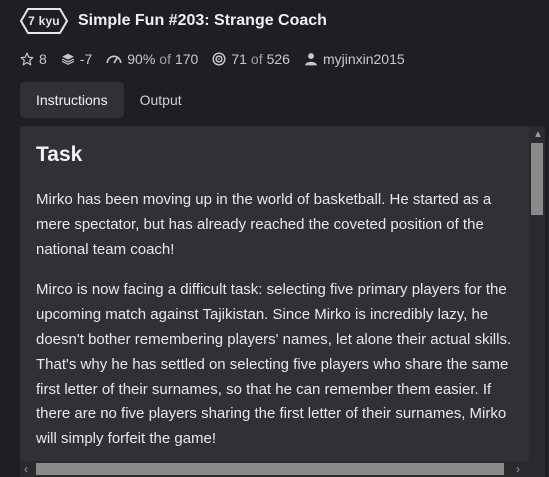  Describe the element at coordinates (186, 59) in the screenshot. I see `satisfaction-total: 170` at that location.